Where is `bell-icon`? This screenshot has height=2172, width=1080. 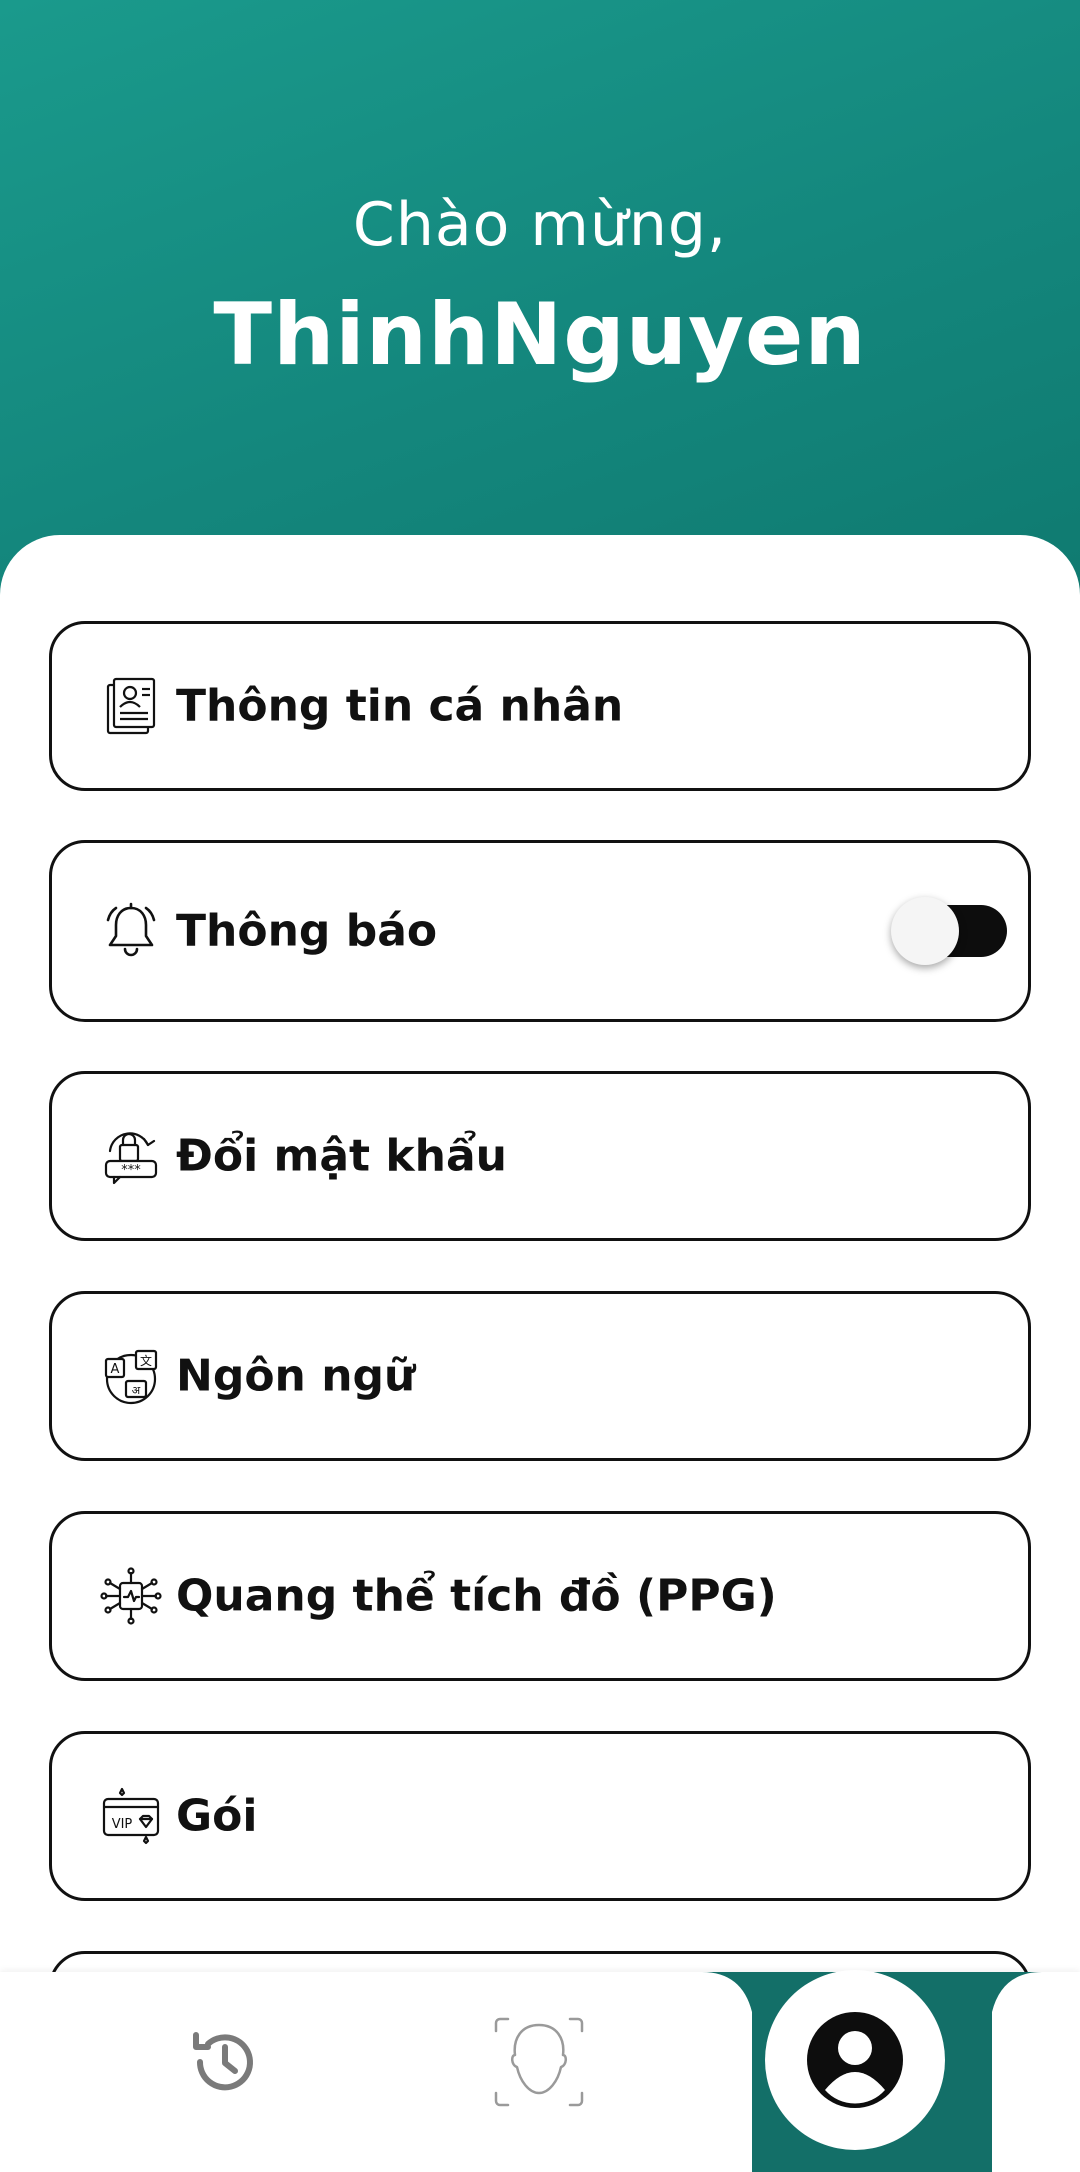 bell-icon is located at coordinates (131, 931).